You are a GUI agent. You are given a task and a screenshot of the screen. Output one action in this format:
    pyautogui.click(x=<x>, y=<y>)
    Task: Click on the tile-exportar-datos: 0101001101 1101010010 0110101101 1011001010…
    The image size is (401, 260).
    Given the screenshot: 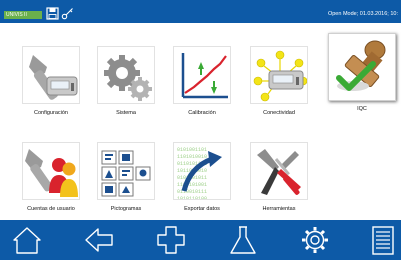 What is the action you would take?
    pyautogui.click(x=202, y=177)
    